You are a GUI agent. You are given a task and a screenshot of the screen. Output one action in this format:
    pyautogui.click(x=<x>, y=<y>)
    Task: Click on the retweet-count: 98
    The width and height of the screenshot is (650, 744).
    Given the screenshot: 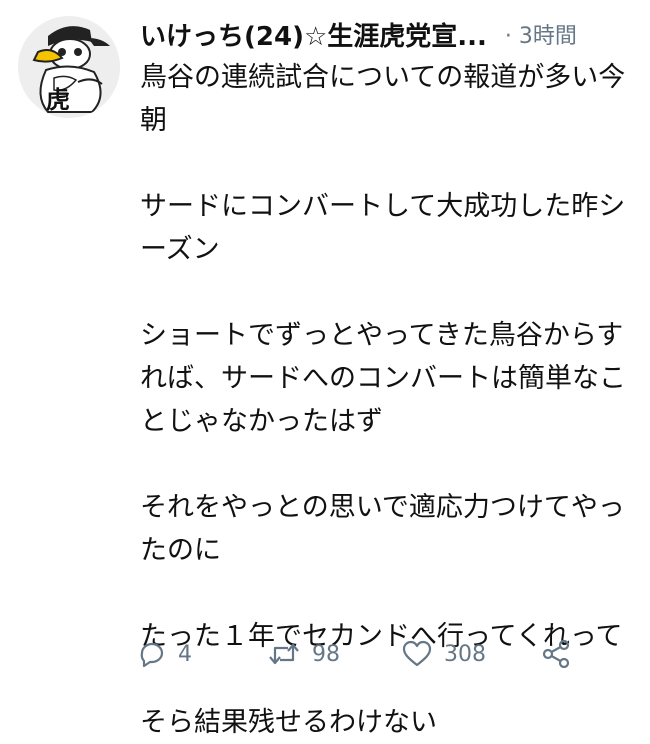 What is the action you would take?
    pyautogui.click(x=326, y=654)
    